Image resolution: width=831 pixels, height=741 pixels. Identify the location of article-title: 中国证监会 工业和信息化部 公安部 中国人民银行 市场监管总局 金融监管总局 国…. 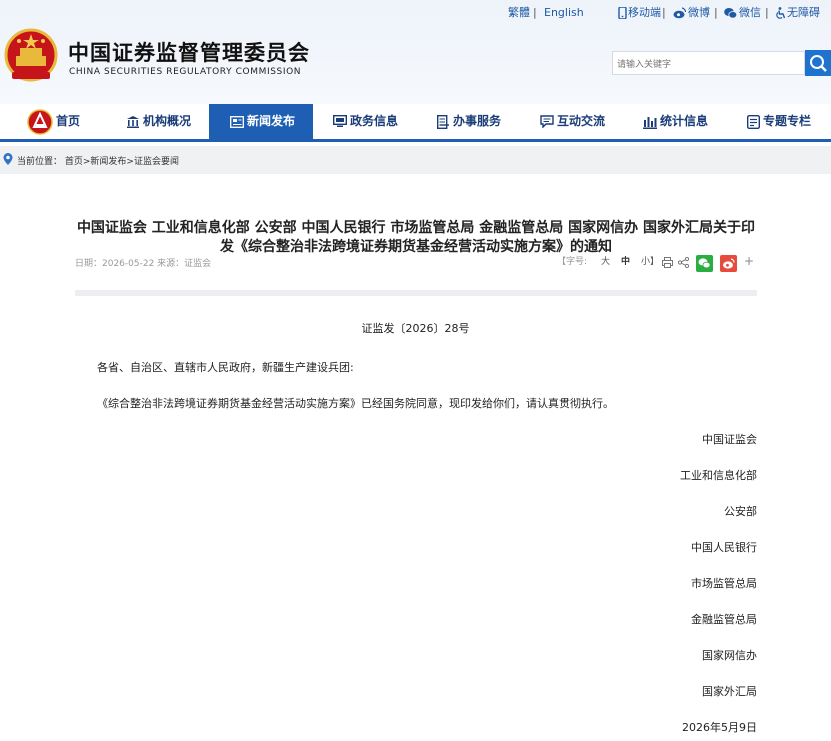
(416, 237).